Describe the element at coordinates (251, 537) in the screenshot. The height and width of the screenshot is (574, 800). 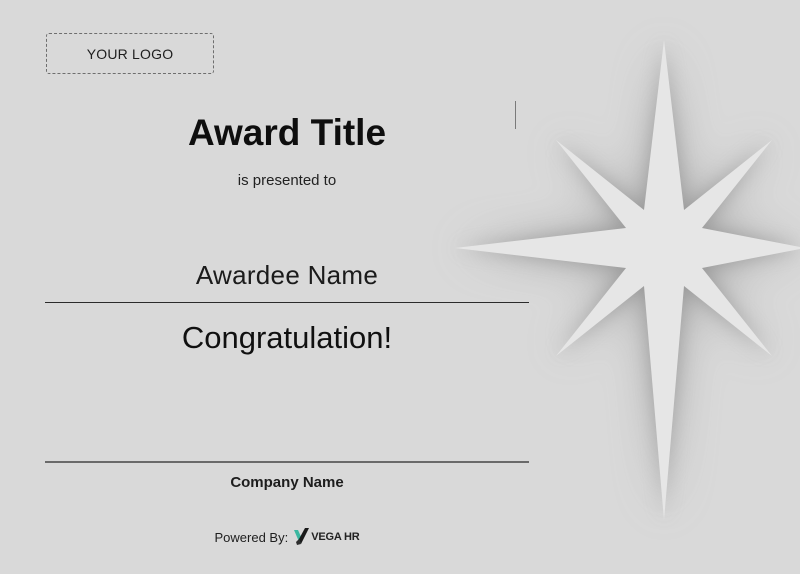
I see `powered-by-label: Powered By:` at that location.